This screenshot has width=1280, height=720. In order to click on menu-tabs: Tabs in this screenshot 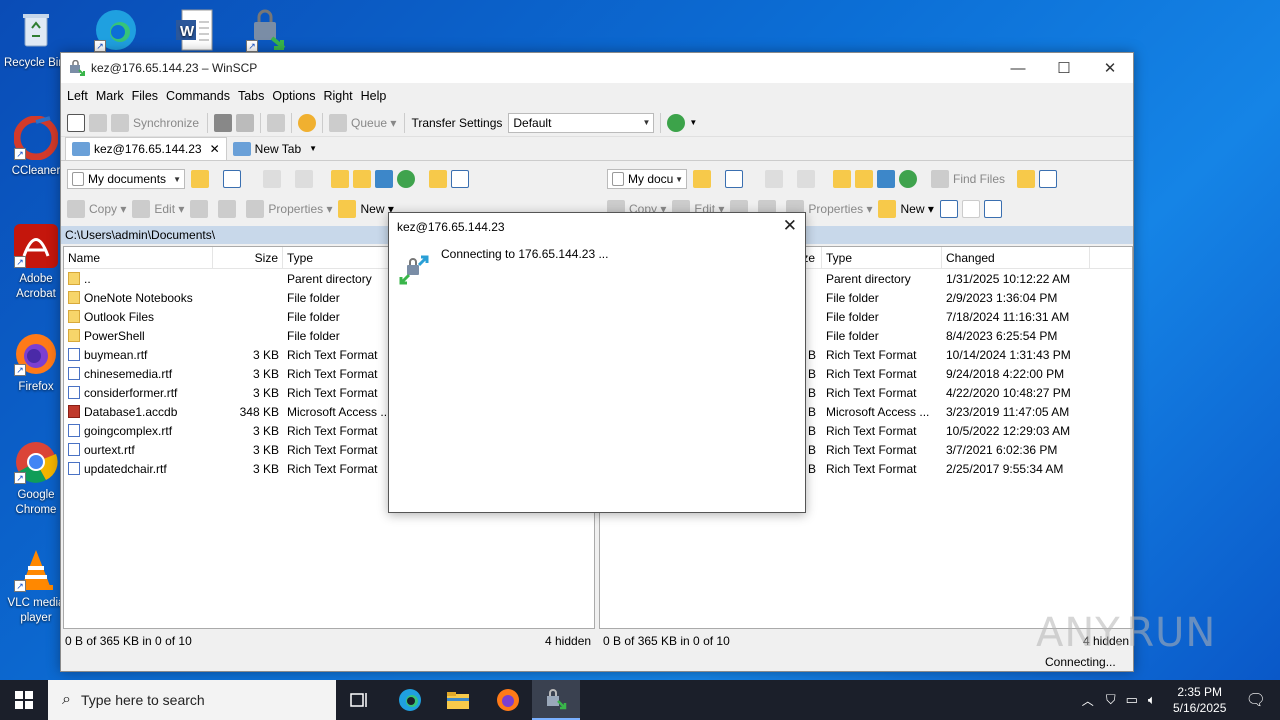, I will do `click(251, 96)`.